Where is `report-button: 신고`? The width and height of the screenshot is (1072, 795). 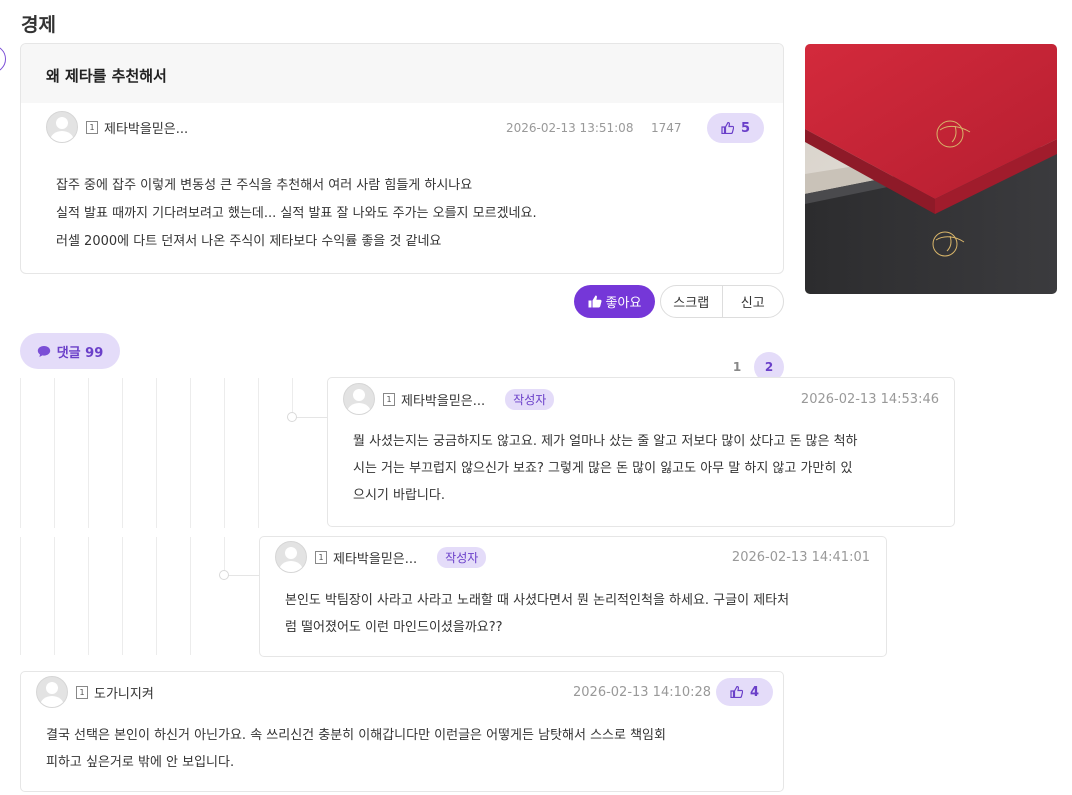 report-button: 신고 is located at coordinates (753, 301).